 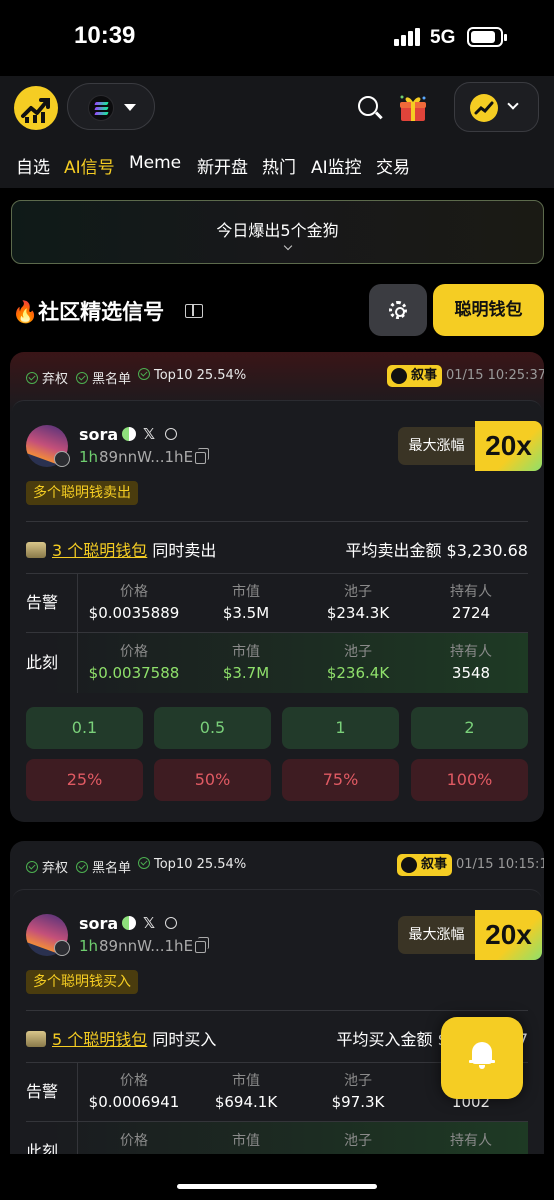 What do you see at coordinates (130, 110) in the screenshot?
I see `caret-down-icon` at bounding box center [130, 110].